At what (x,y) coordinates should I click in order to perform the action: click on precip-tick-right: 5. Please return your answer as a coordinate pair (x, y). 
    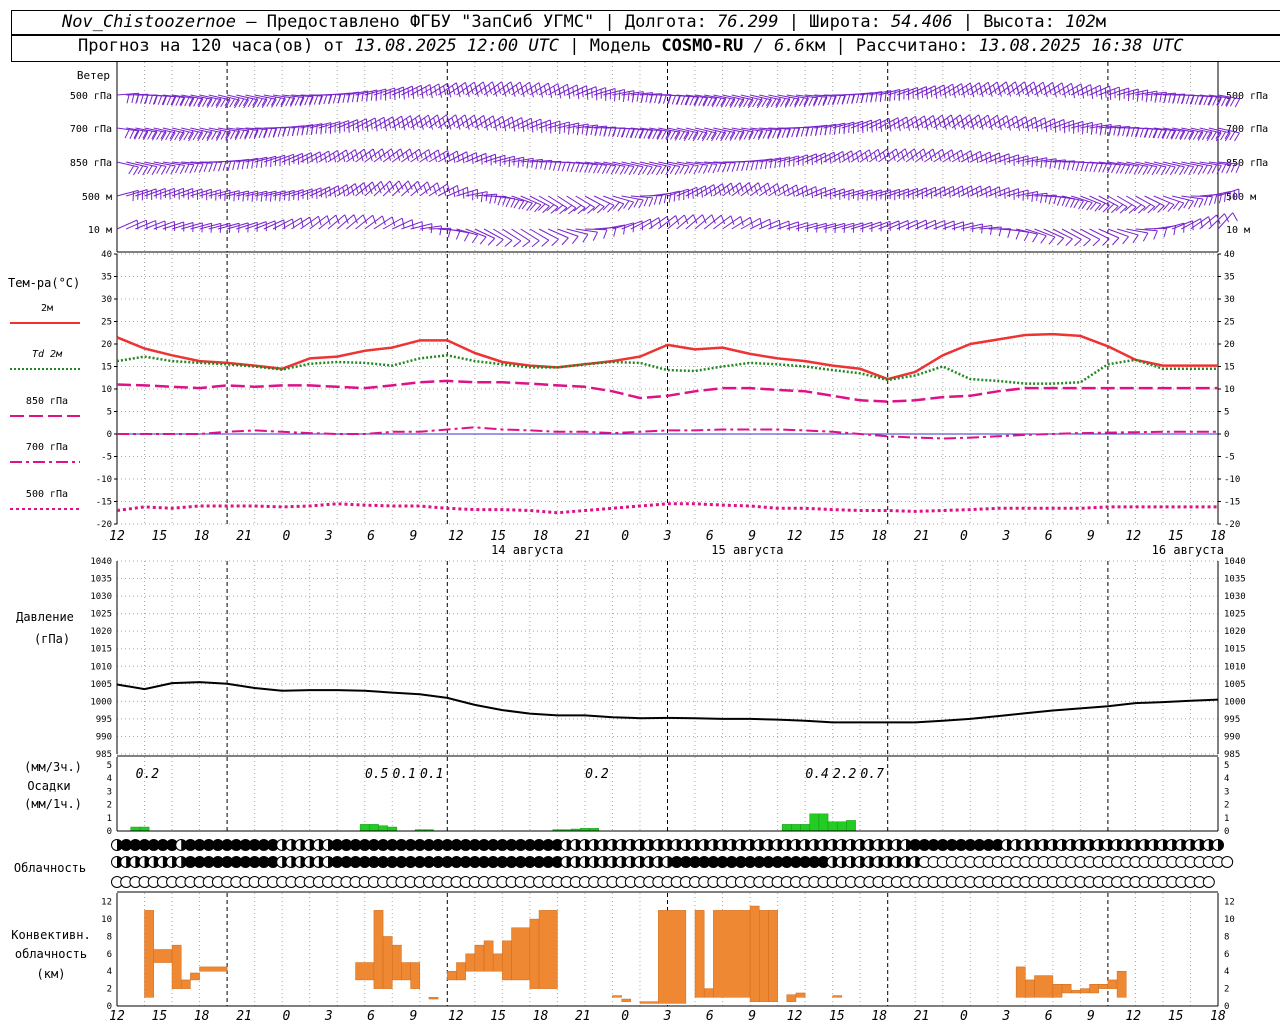
    Looking at the image, I should click on (1226, 766).